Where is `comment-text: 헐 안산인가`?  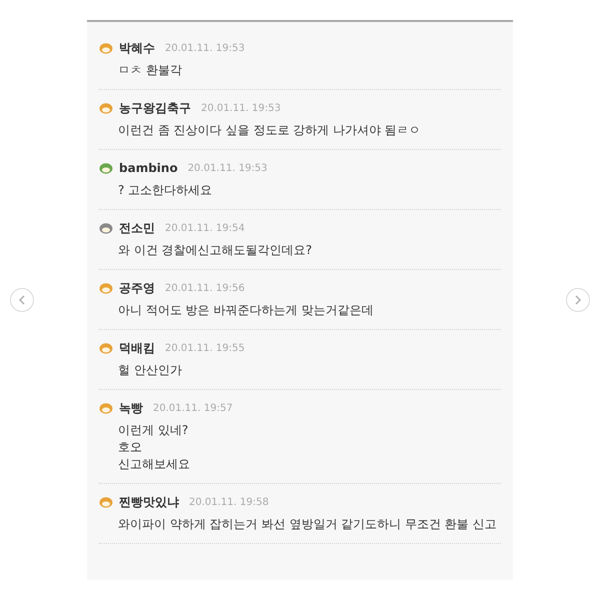
comment-text: 헐 안산인가 is located at coordinates (150, 370).